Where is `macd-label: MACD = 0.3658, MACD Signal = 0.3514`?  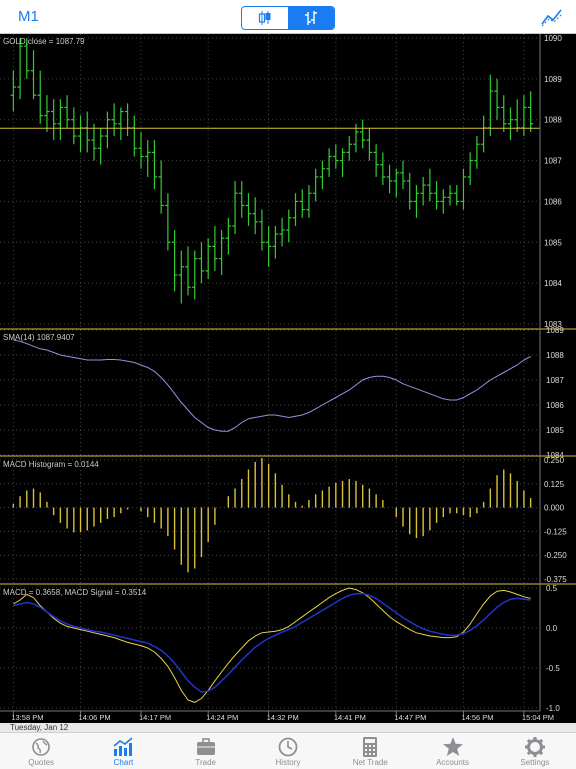
macd-label: MACD = 0.3658, MACD Signal = 0.3514 is located at coordinates (75, 592).